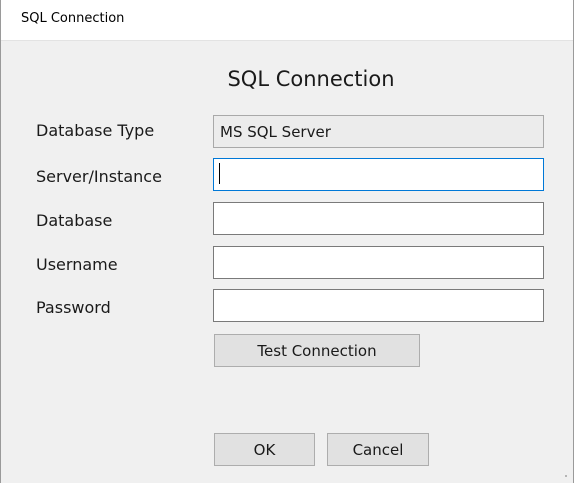 Image resolution: width=574 pixels, height=483 pixels. What do you see at coordinates (378, 262) in the screenshot?
I see `username-input` at bounding box center [378, 262].